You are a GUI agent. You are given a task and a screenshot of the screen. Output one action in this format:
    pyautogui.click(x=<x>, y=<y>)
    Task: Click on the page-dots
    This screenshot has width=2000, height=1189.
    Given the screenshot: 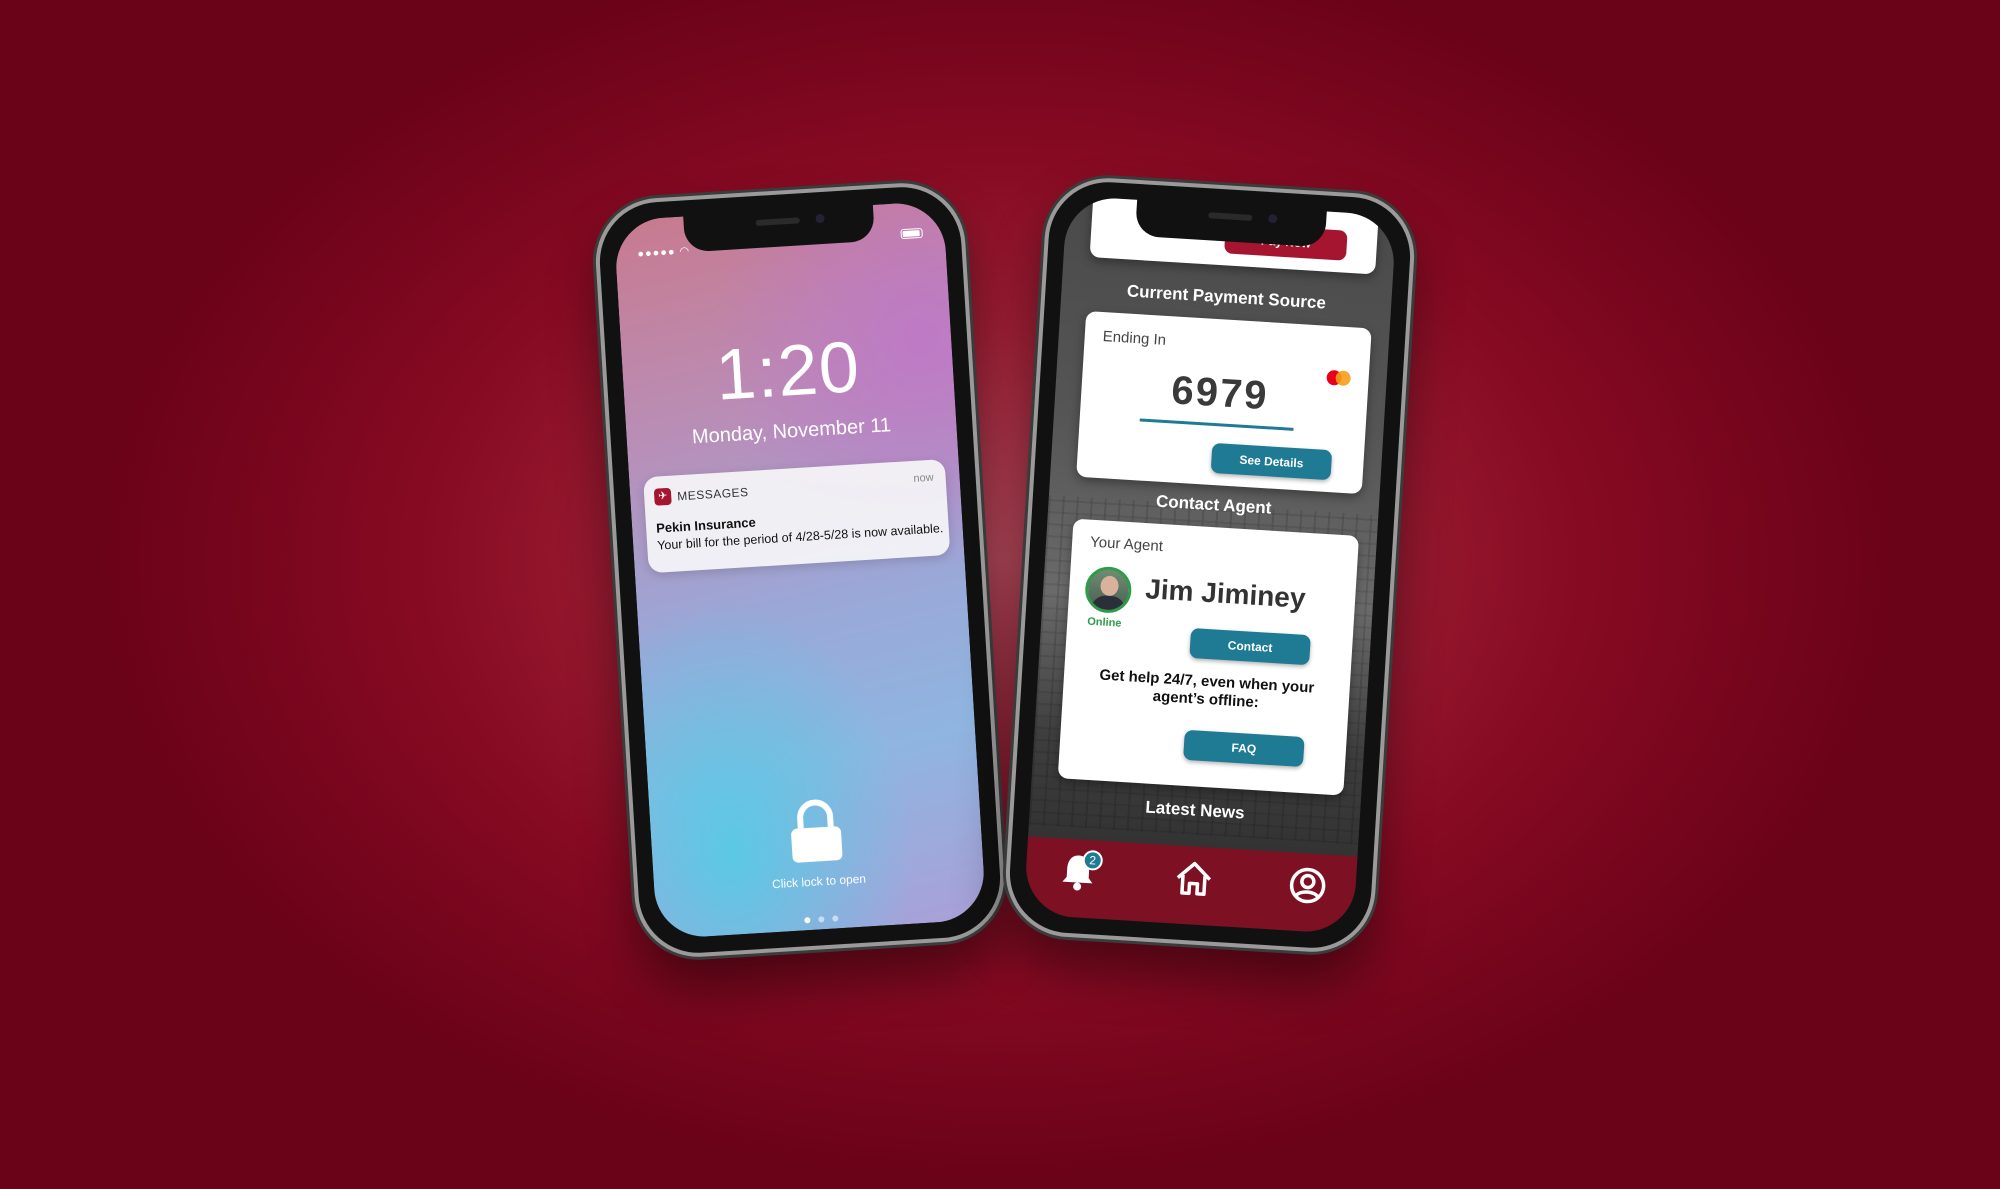 What is the action you would take?
    pyautogui.click(x=821, y=918)
    